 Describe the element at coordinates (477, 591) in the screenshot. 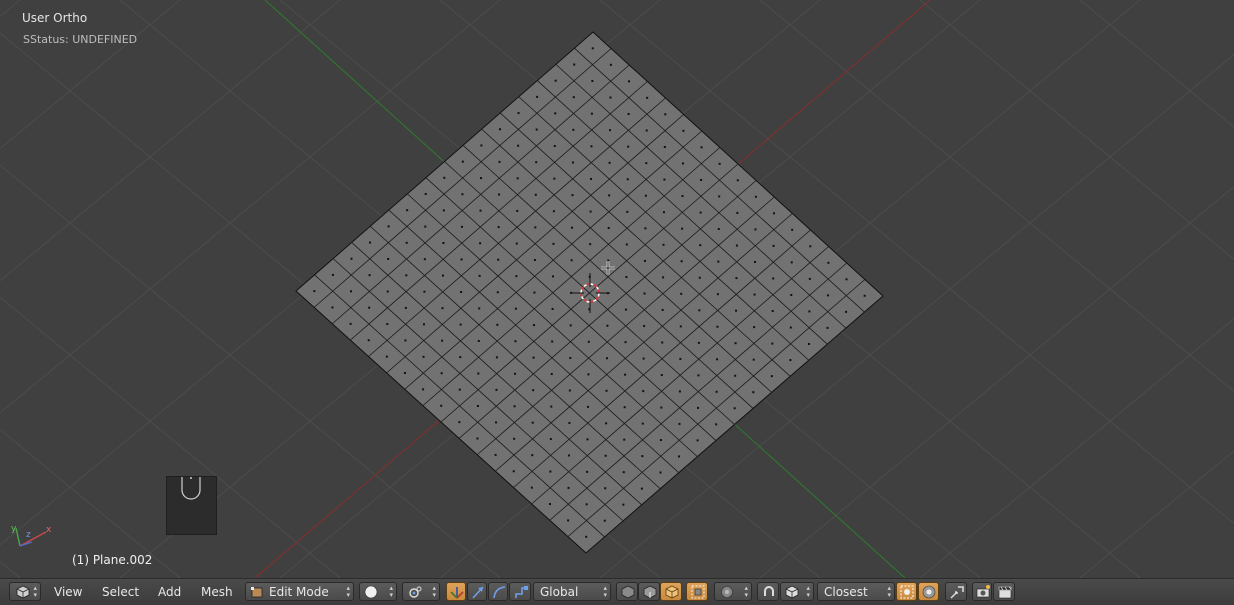

I see `translate-manipulator-button` at that location.